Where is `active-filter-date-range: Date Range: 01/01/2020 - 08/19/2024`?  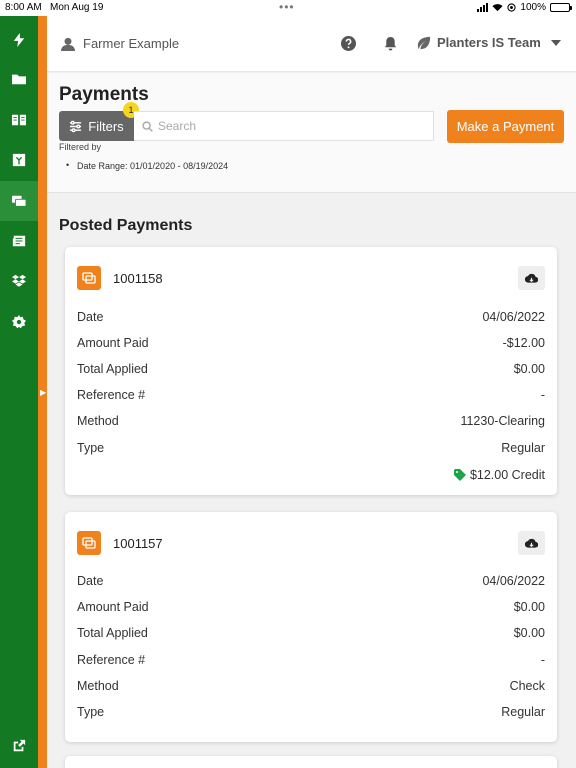 active-filter-date-range: Date Range: 01/01/2020 - 08/19/2024 is located at coordinates (147, 165).